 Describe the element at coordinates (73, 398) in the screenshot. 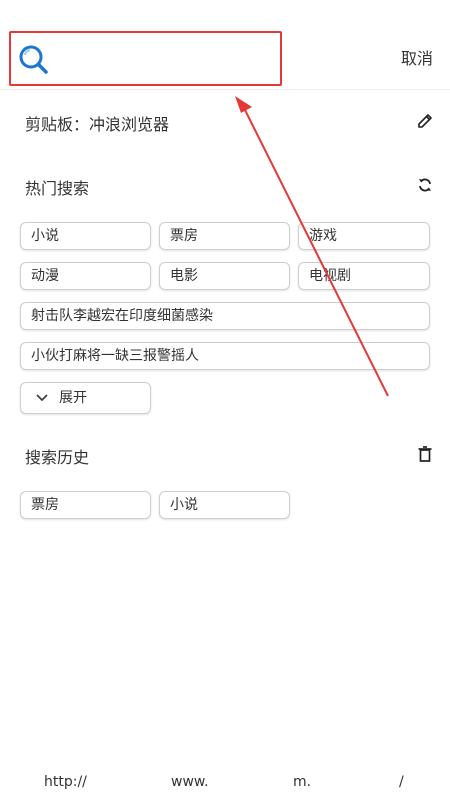

I see `expand-label: 展开` at that location.